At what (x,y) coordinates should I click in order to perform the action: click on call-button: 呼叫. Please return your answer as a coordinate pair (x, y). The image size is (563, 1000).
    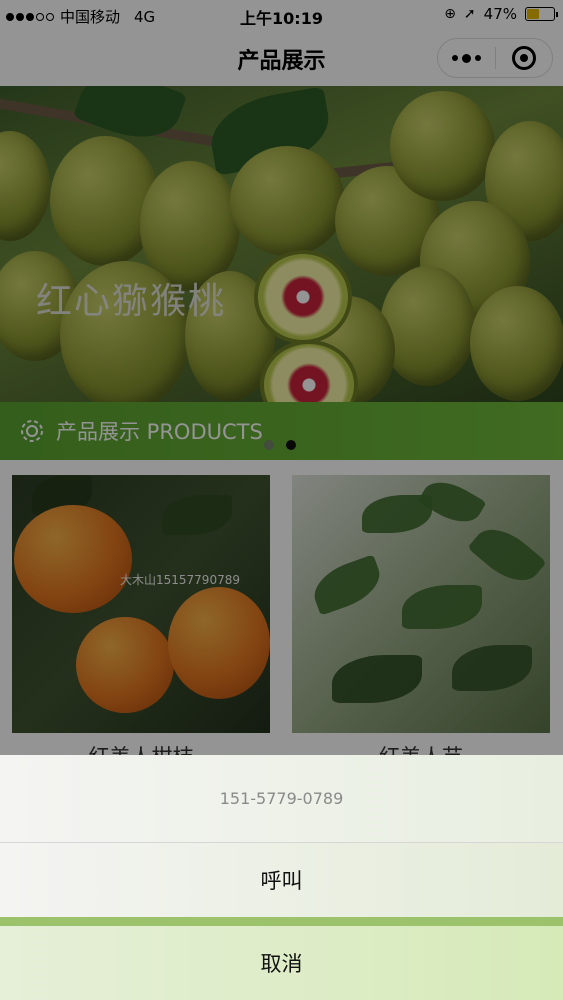
    Looking at the image, I should click on (281, 880).